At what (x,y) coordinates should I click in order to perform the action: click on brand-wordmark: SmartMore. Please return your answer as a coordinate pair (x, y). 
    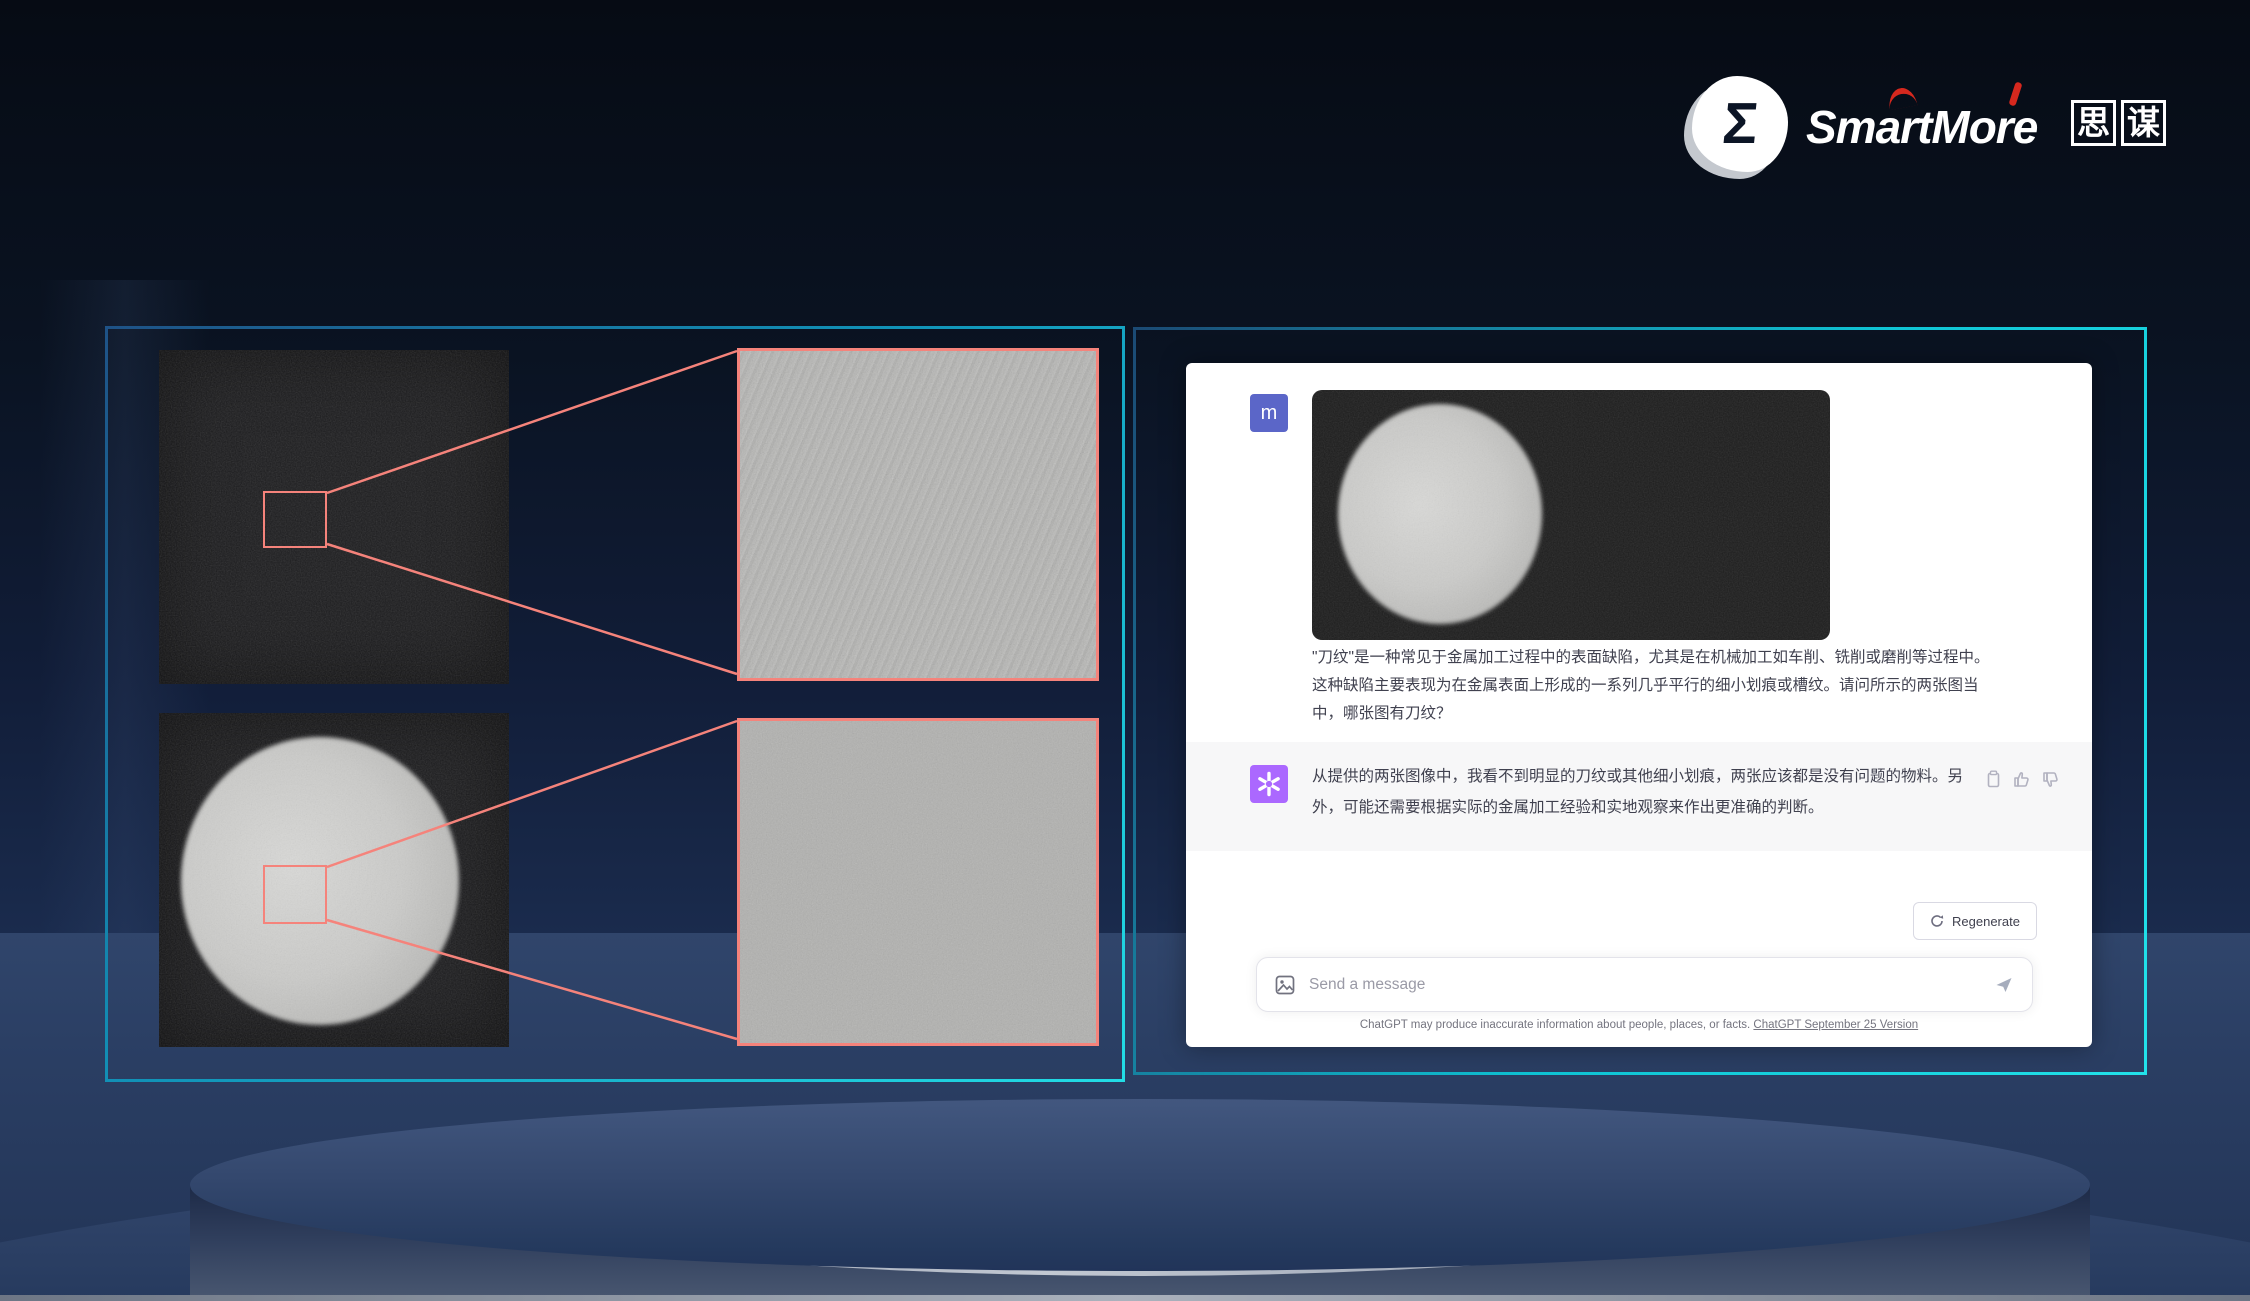
    Looking at the image, I should click on (1922, 127).